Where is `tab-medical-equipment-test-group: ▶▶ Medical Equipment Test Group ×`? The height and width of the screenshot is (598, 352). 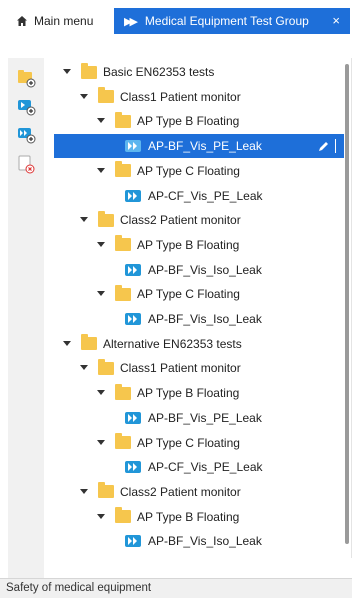 tab-medical-equipment-test-group: ▶▶ Medical Equipment Test Group × is located at coordinates (232, 21).